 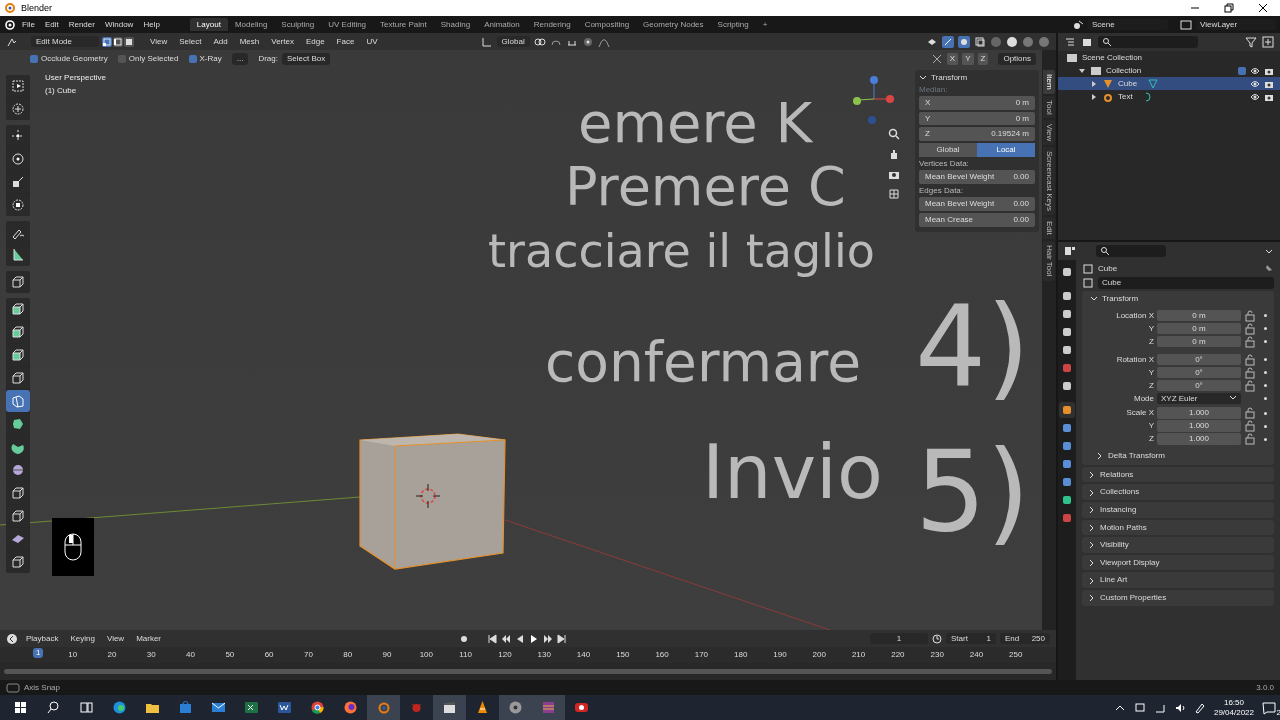 What do you see at coordinates (159, 41) in the screenshot?
I see `menu-item: View` at bounding box center [159, 41].